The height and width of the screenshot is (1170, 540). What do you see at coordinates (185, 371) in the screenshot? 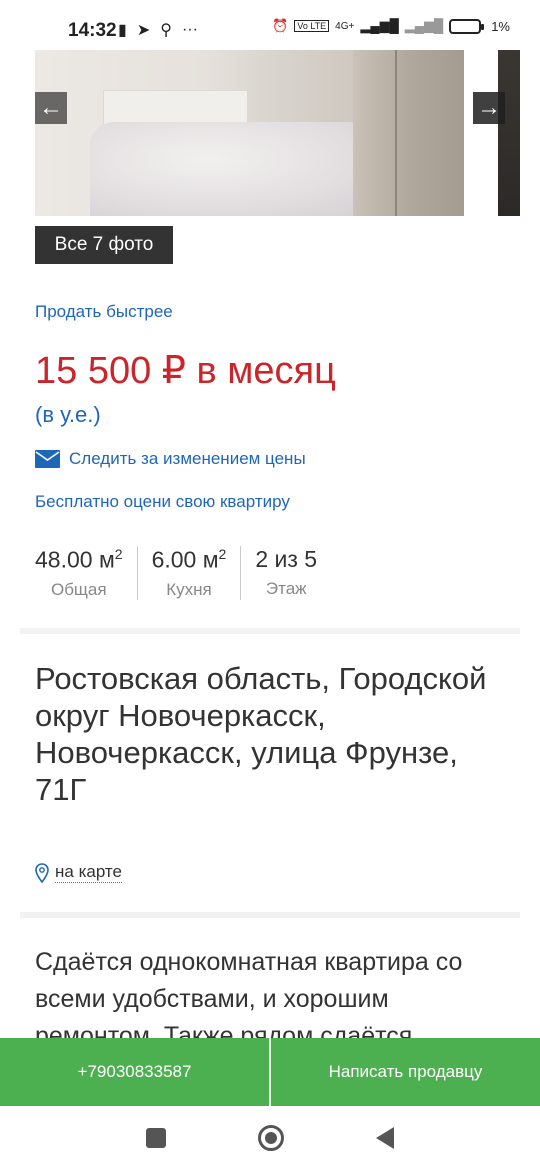
I see `price: 15 500 ₽ в месяц` at bounding box center [185, 371].